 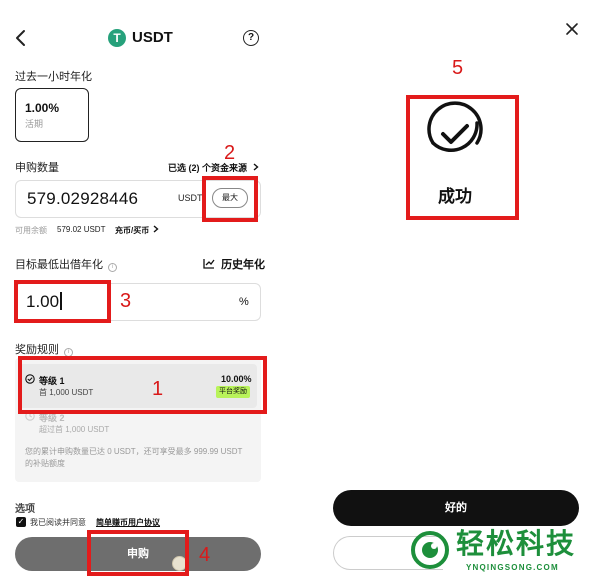 I want to click on annotation-number-1: 1, so click(x=158, y=389).